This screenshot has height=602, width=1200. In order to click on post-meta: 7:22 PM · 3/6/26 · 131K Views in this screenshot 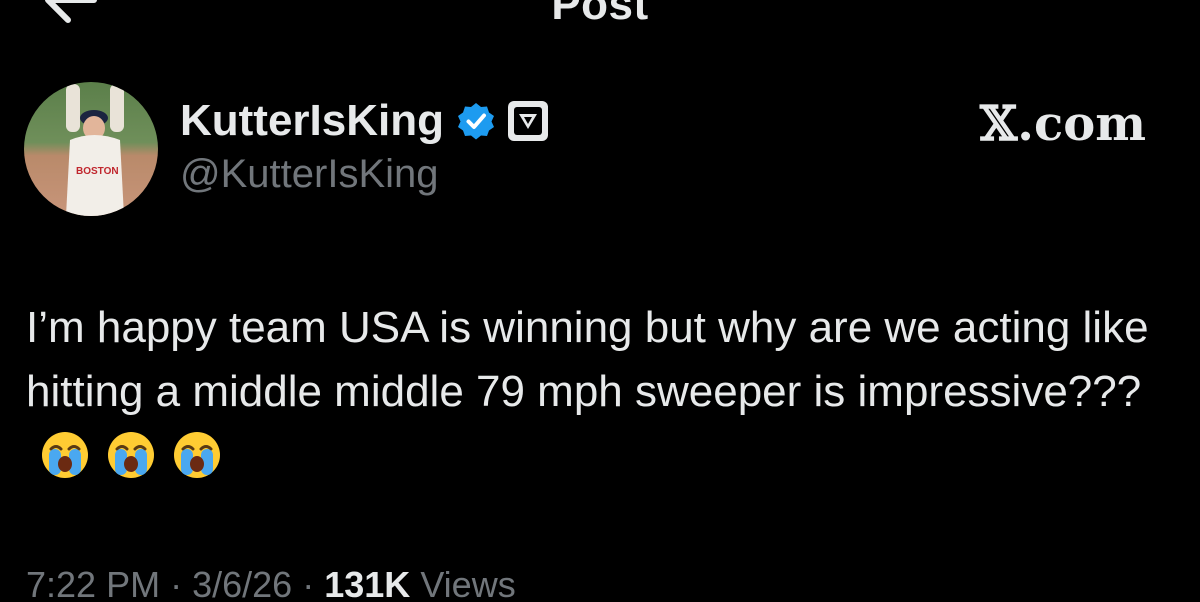, I will do `click(271, 583)`.